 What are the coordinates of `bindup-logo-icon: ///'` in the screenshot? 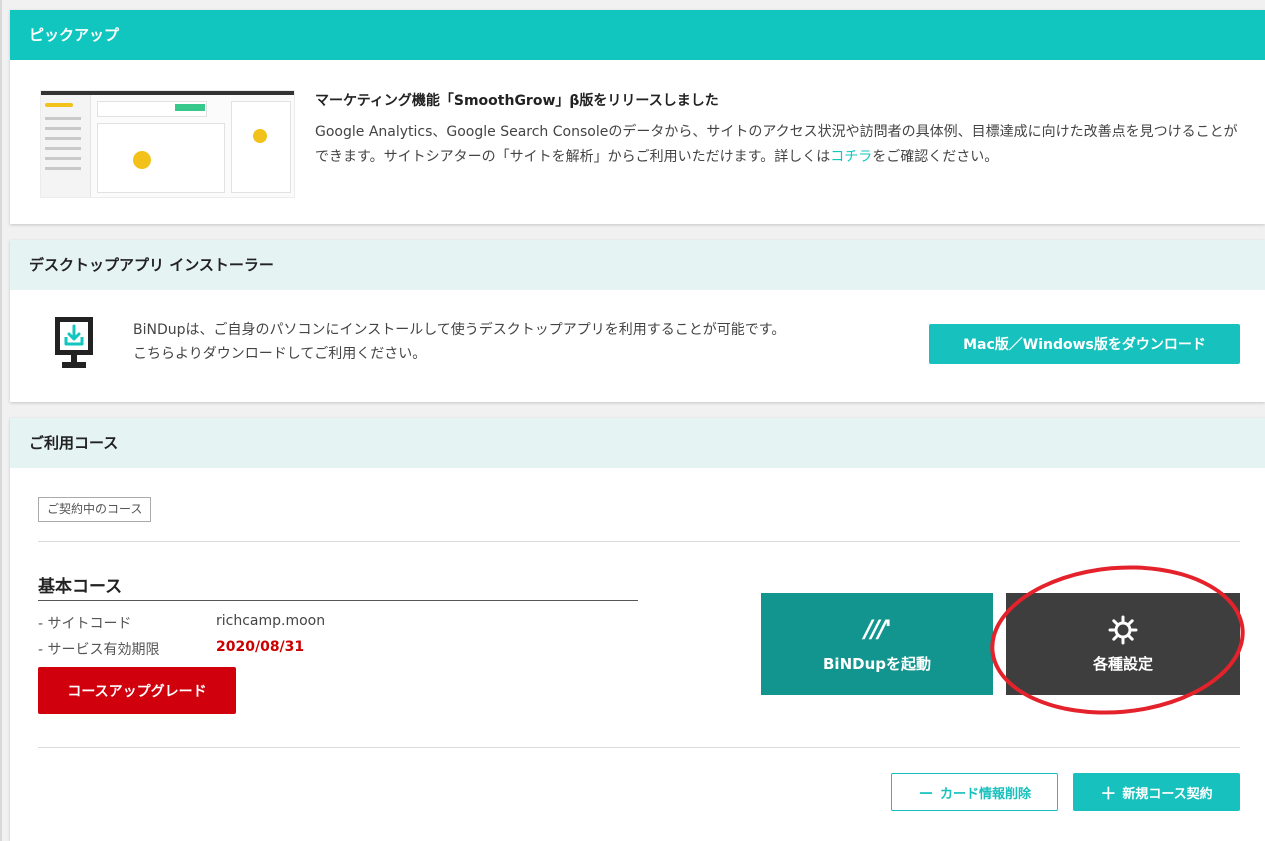 It's located at (878, 628).